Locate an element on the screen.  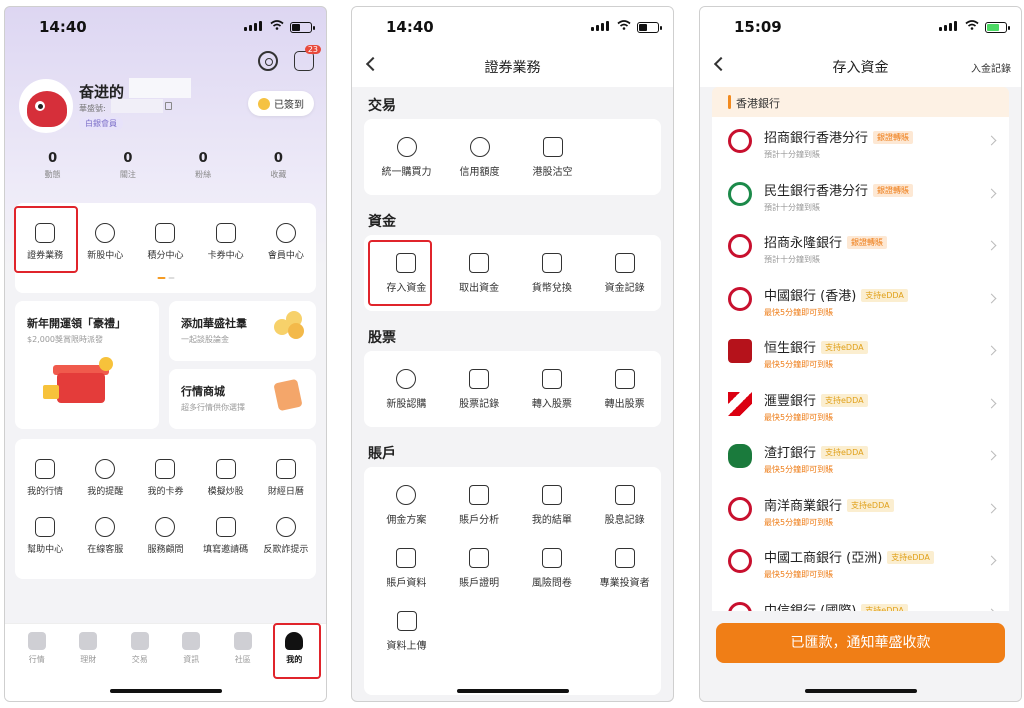
status-time: 15:09 is located at coordinates (758, 27).